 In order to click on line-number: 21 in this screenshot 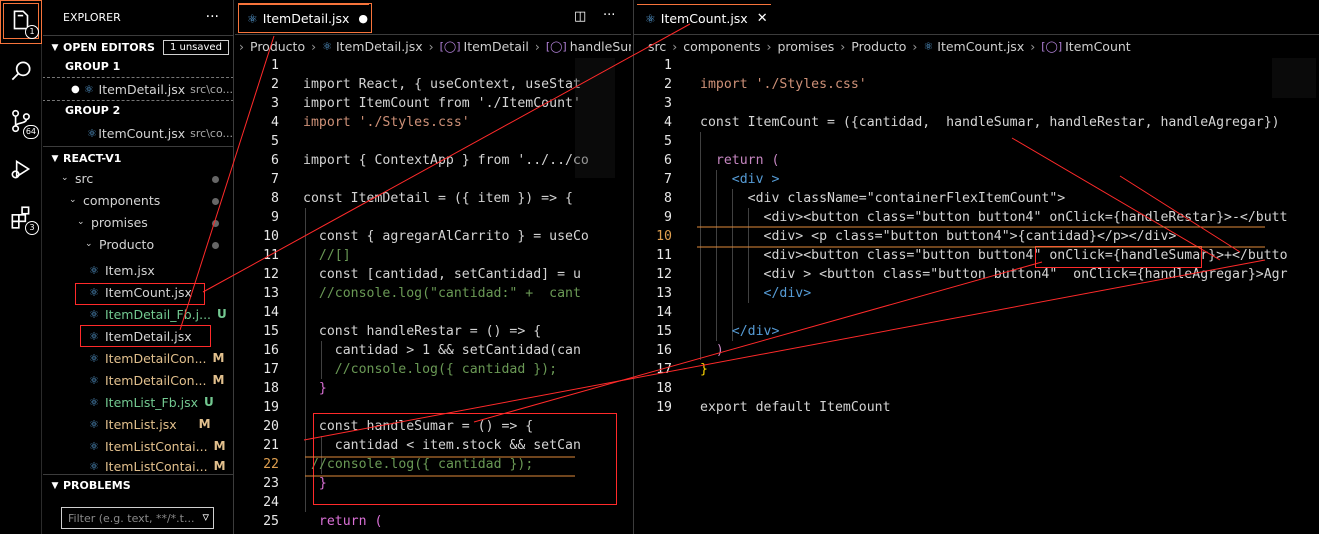, I will do `click(271, 445)`.